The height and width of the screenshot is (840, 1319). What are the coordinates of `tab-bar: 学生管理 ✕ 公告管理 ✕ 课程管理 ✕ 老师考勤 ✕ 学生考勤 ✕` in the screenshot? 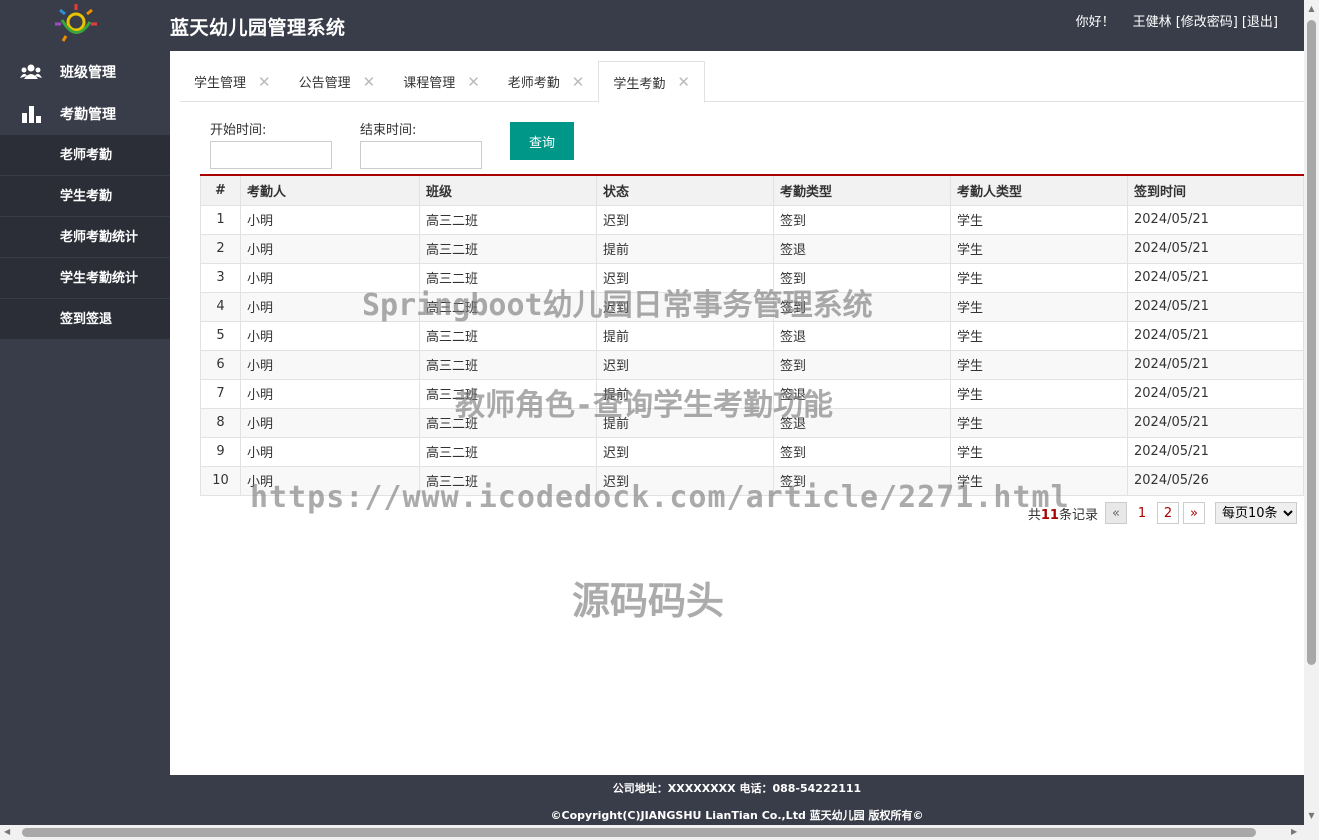 It's located at (742, 82).